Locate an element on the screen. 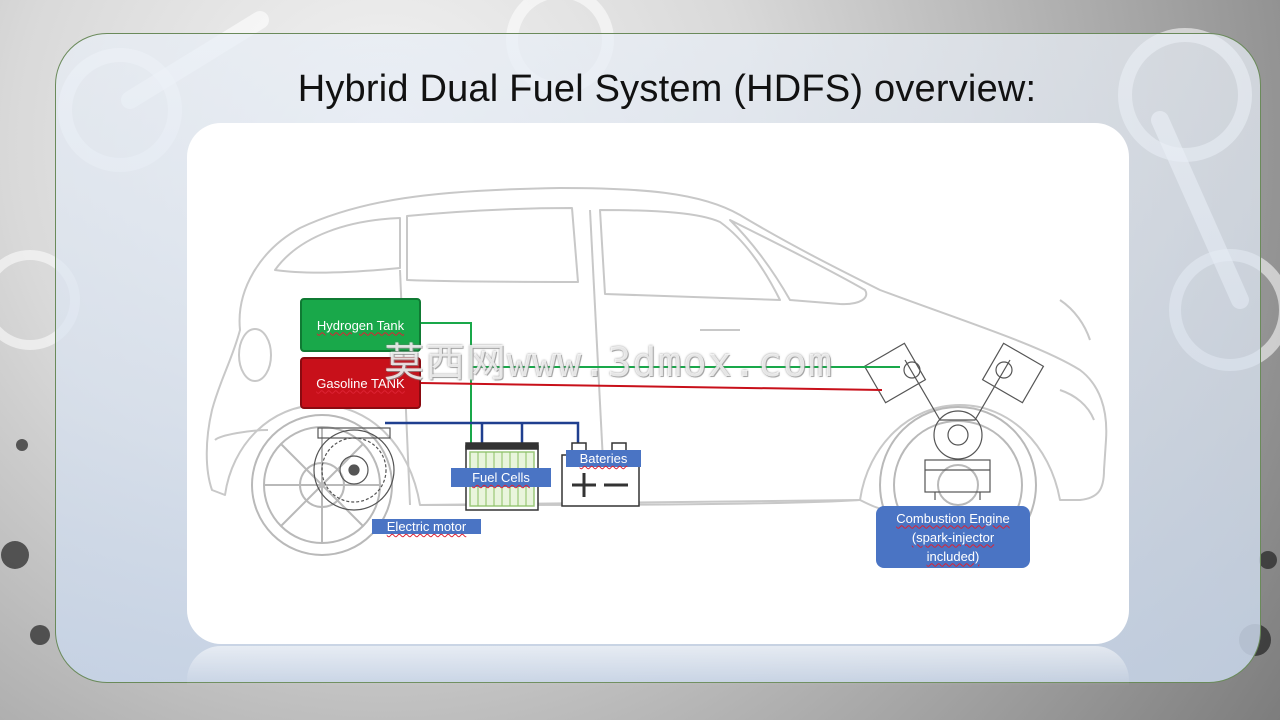  electric-motor-label: Electric motor is located at coordinates (426, 526).